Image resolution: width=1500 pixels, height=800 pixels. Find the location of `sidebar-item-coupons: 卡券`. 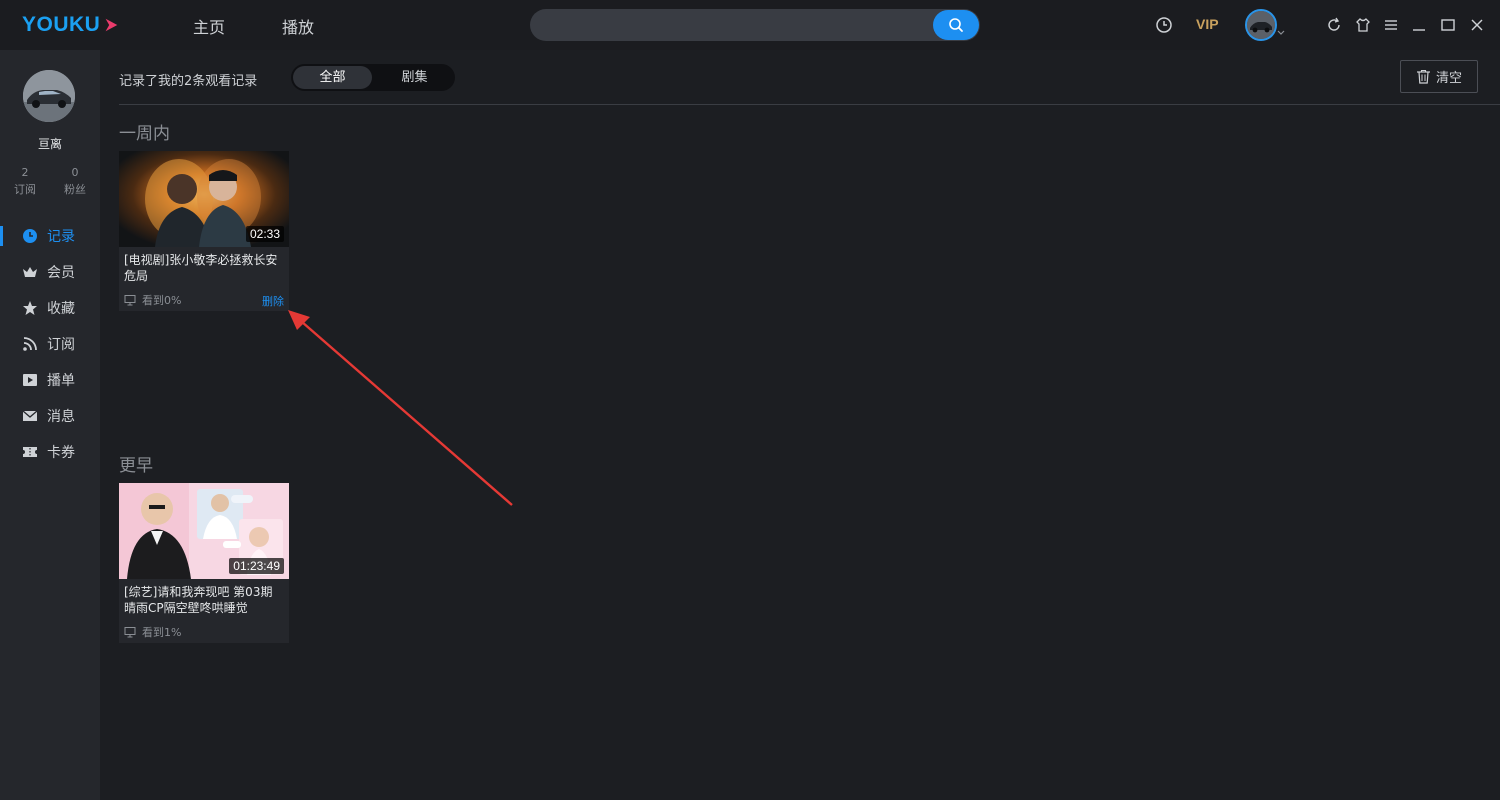

sidebar-item-coupons: 卡券 is located at coordinates (50, 452).